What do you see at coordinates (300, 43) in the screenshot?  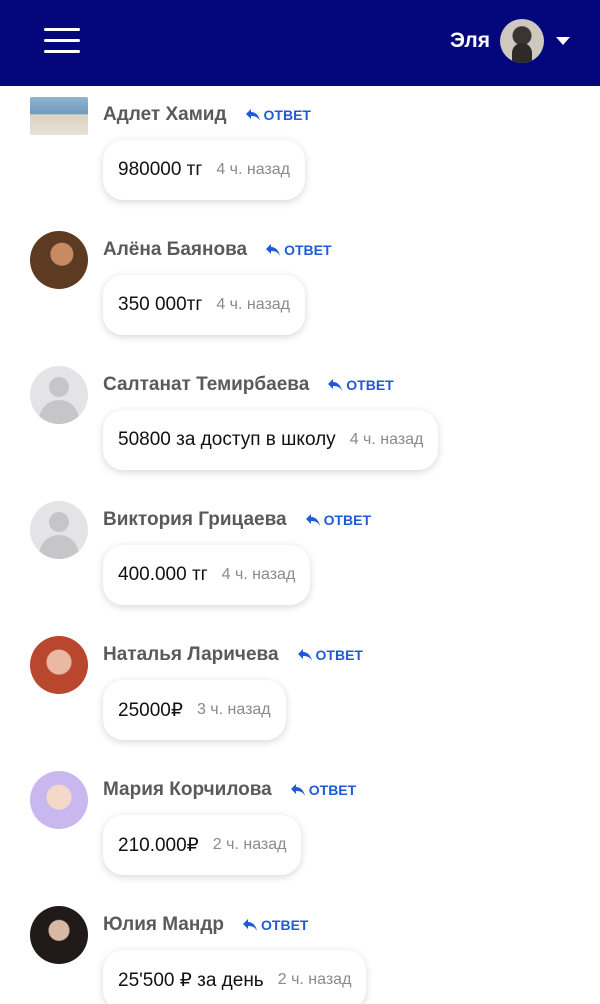 I see `top-bar: Эля` at bounding box center [300, 43].